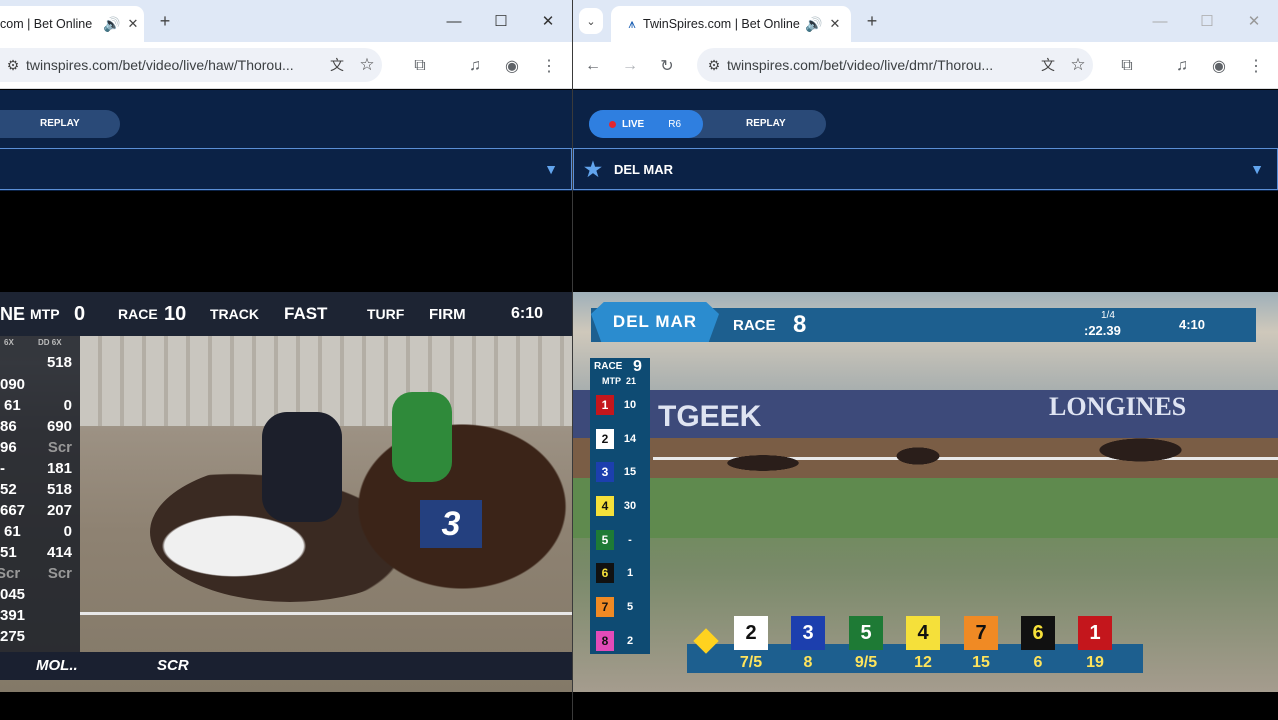  What do you see at coordinates (621, 641) in the screenshot?
I see `program-row: 82` at bounding box center [621, 641].